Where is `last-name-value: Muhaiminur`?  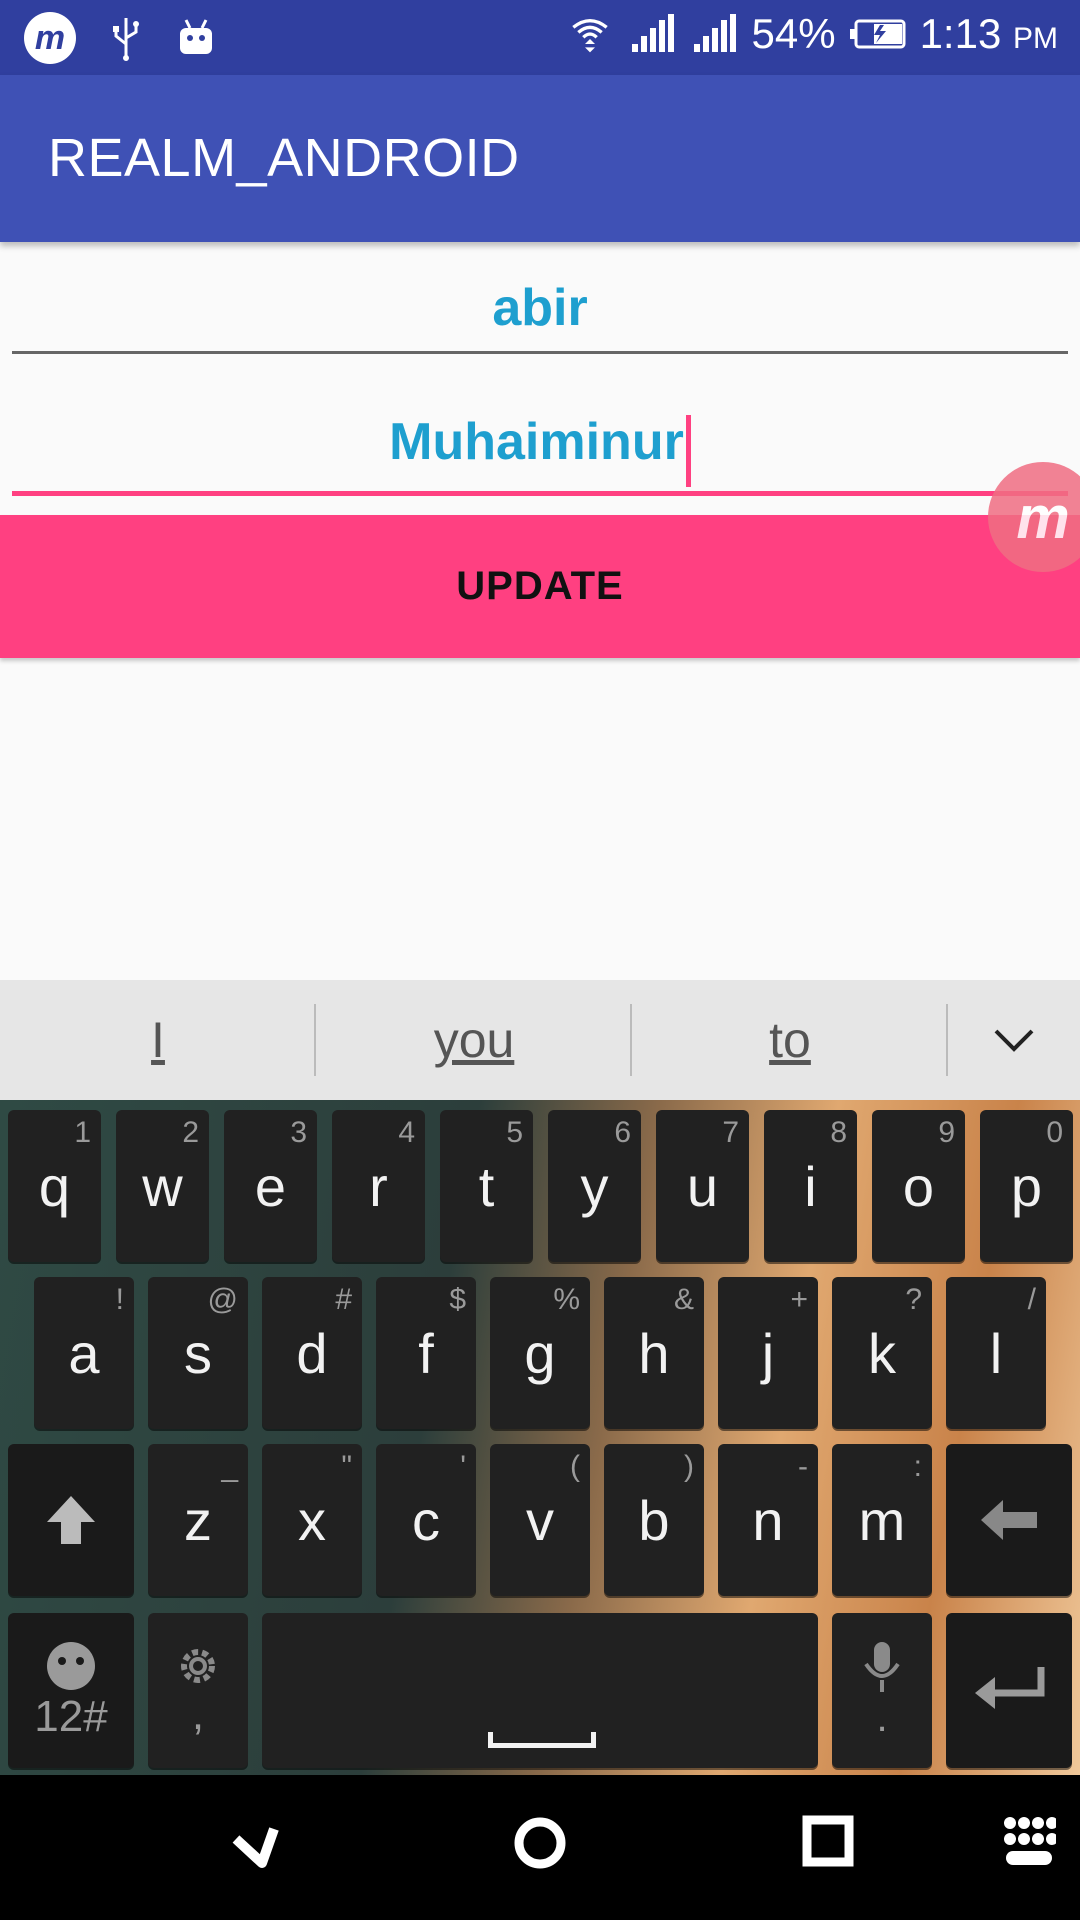
last-name-value: Muhaiminur is located at coordinates (536, 442).